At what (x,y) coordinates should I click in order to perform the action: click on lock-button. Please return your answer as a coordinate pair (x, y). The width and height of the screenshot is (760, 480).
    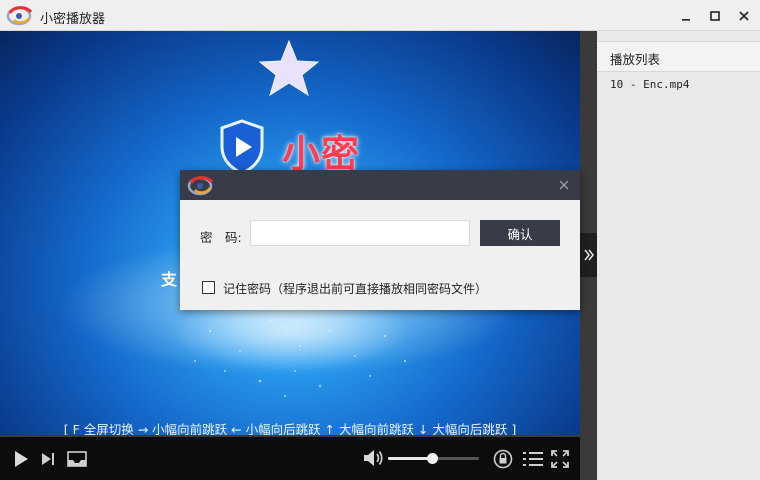
    Looking at the image, I should click on (503, 459).